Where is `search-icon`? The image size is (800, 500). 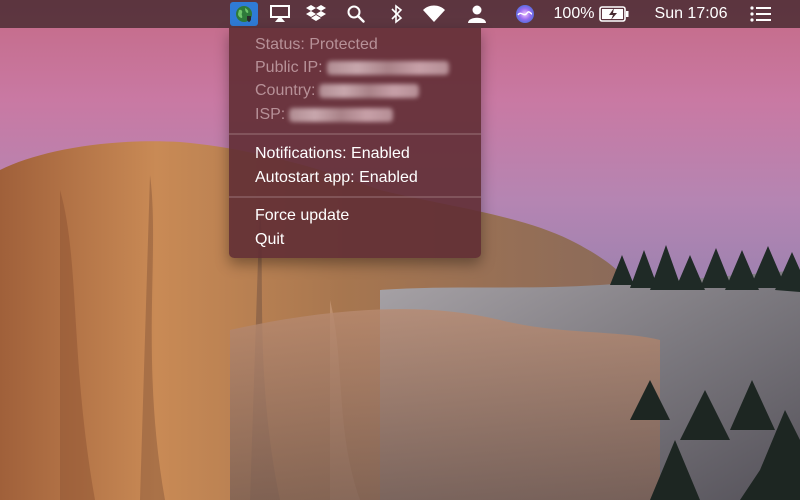 search-icon is located at coordinates (356, 14).